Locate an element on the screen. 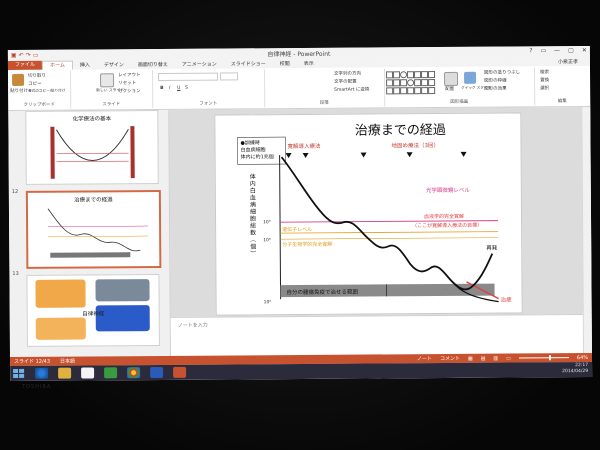 This screenshot has height=450, width=600. align-text-button: 文字の配置 is located at coordinates (345, 82).